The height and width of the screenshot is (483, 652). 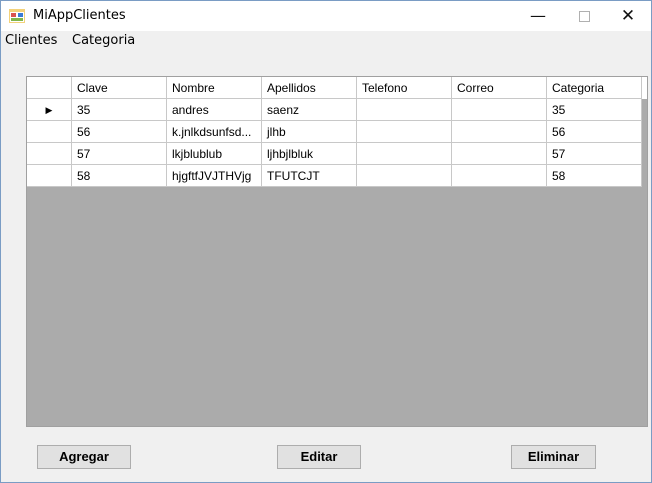 I want to click on column-header-nombre: Nombre, so click(x=214, y=88).